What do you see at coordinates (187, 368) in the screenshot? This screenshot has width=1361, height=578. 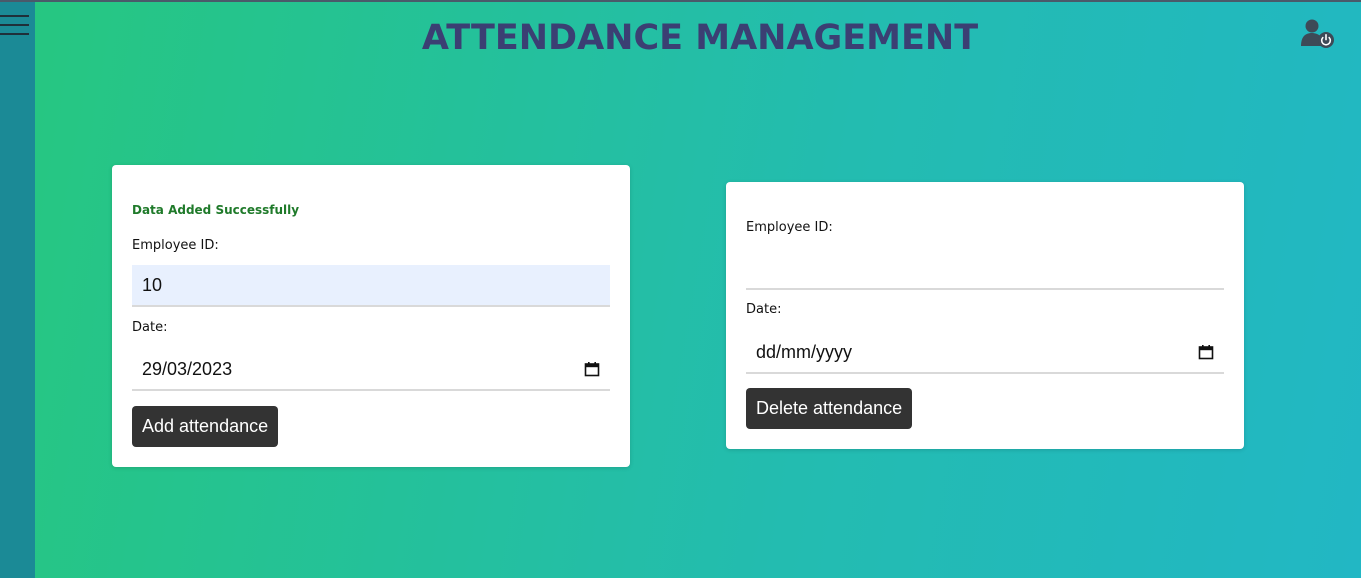 I see `date-value: 29/03/2023` at bounding box center [187, 368].